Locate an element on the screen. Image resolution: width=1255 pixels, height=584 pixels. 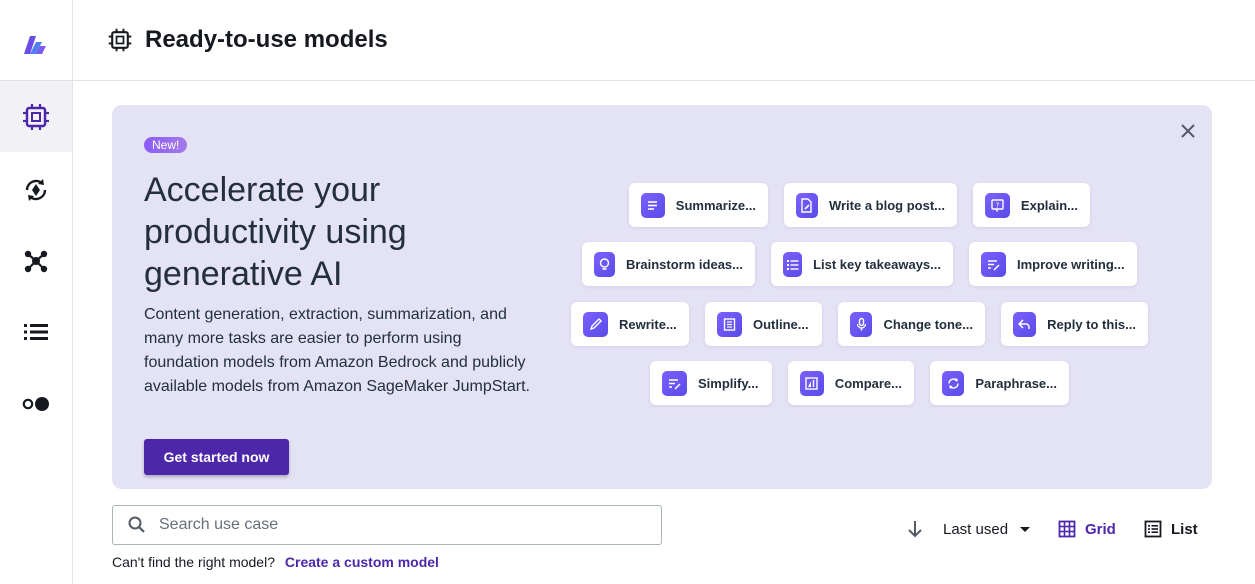
pencil-icon is located at coordinates (595, 324).